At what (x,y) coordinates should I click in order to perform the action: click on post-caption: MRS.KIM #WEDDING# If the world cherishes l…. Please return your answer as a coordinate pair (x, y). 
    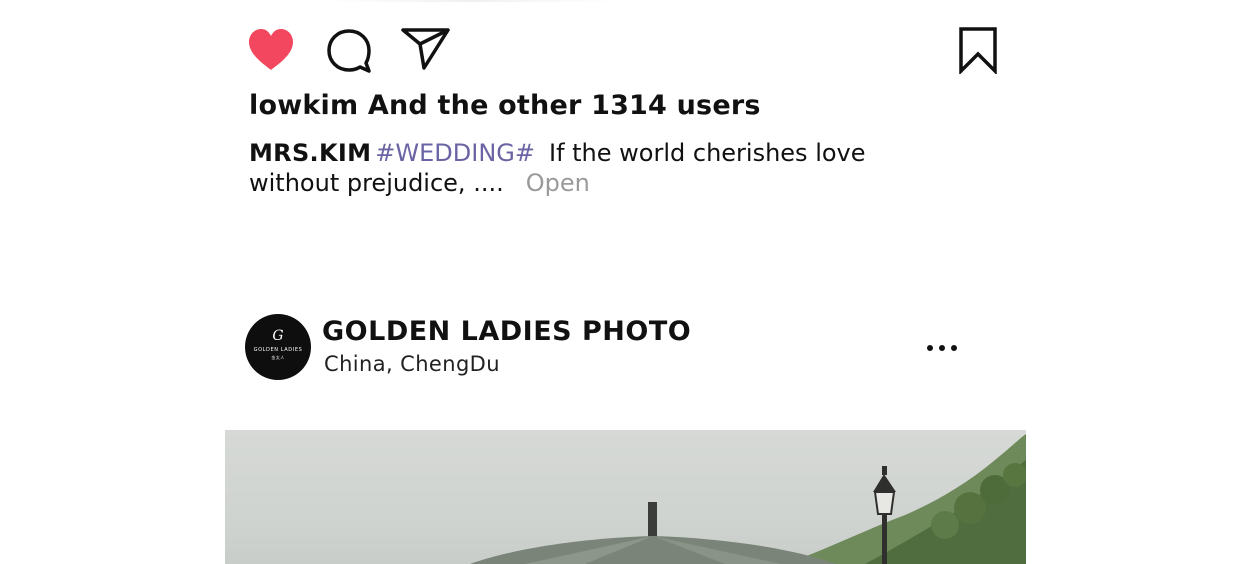
    Looking at the image, I should click on (599, 168).